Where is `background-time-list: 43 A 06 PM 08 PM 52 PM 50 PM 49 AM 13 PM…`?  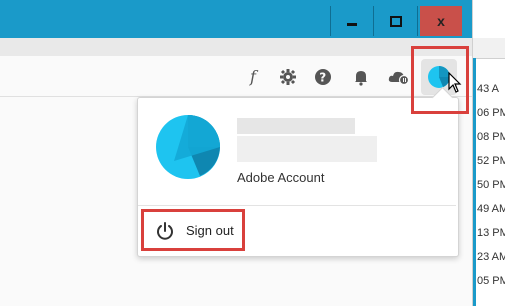 background-time-list: 43 A 06 PM 08 PM 52 PM 50 PM 49 AM 13 PM… is located at coordinates (491, 191).